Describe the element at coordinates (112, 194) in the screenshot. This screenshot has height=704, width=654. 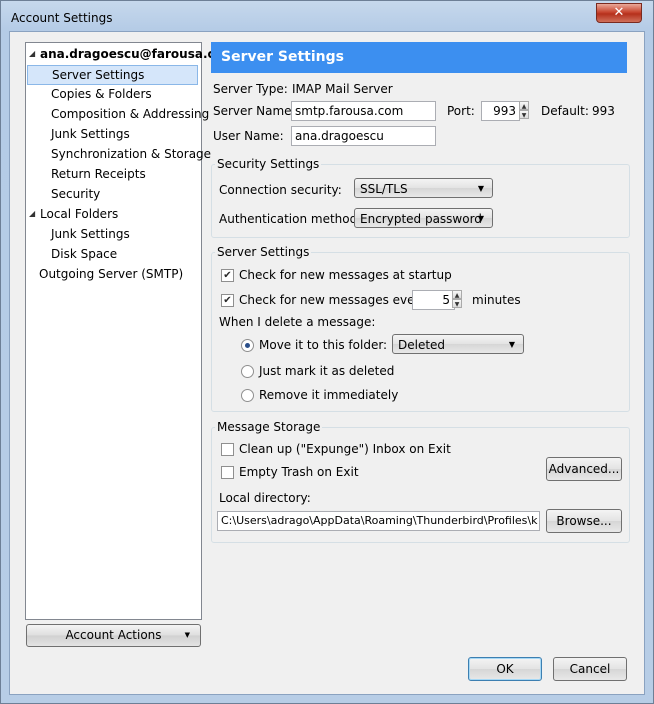
I see `tree-item-security: Security` at that location.